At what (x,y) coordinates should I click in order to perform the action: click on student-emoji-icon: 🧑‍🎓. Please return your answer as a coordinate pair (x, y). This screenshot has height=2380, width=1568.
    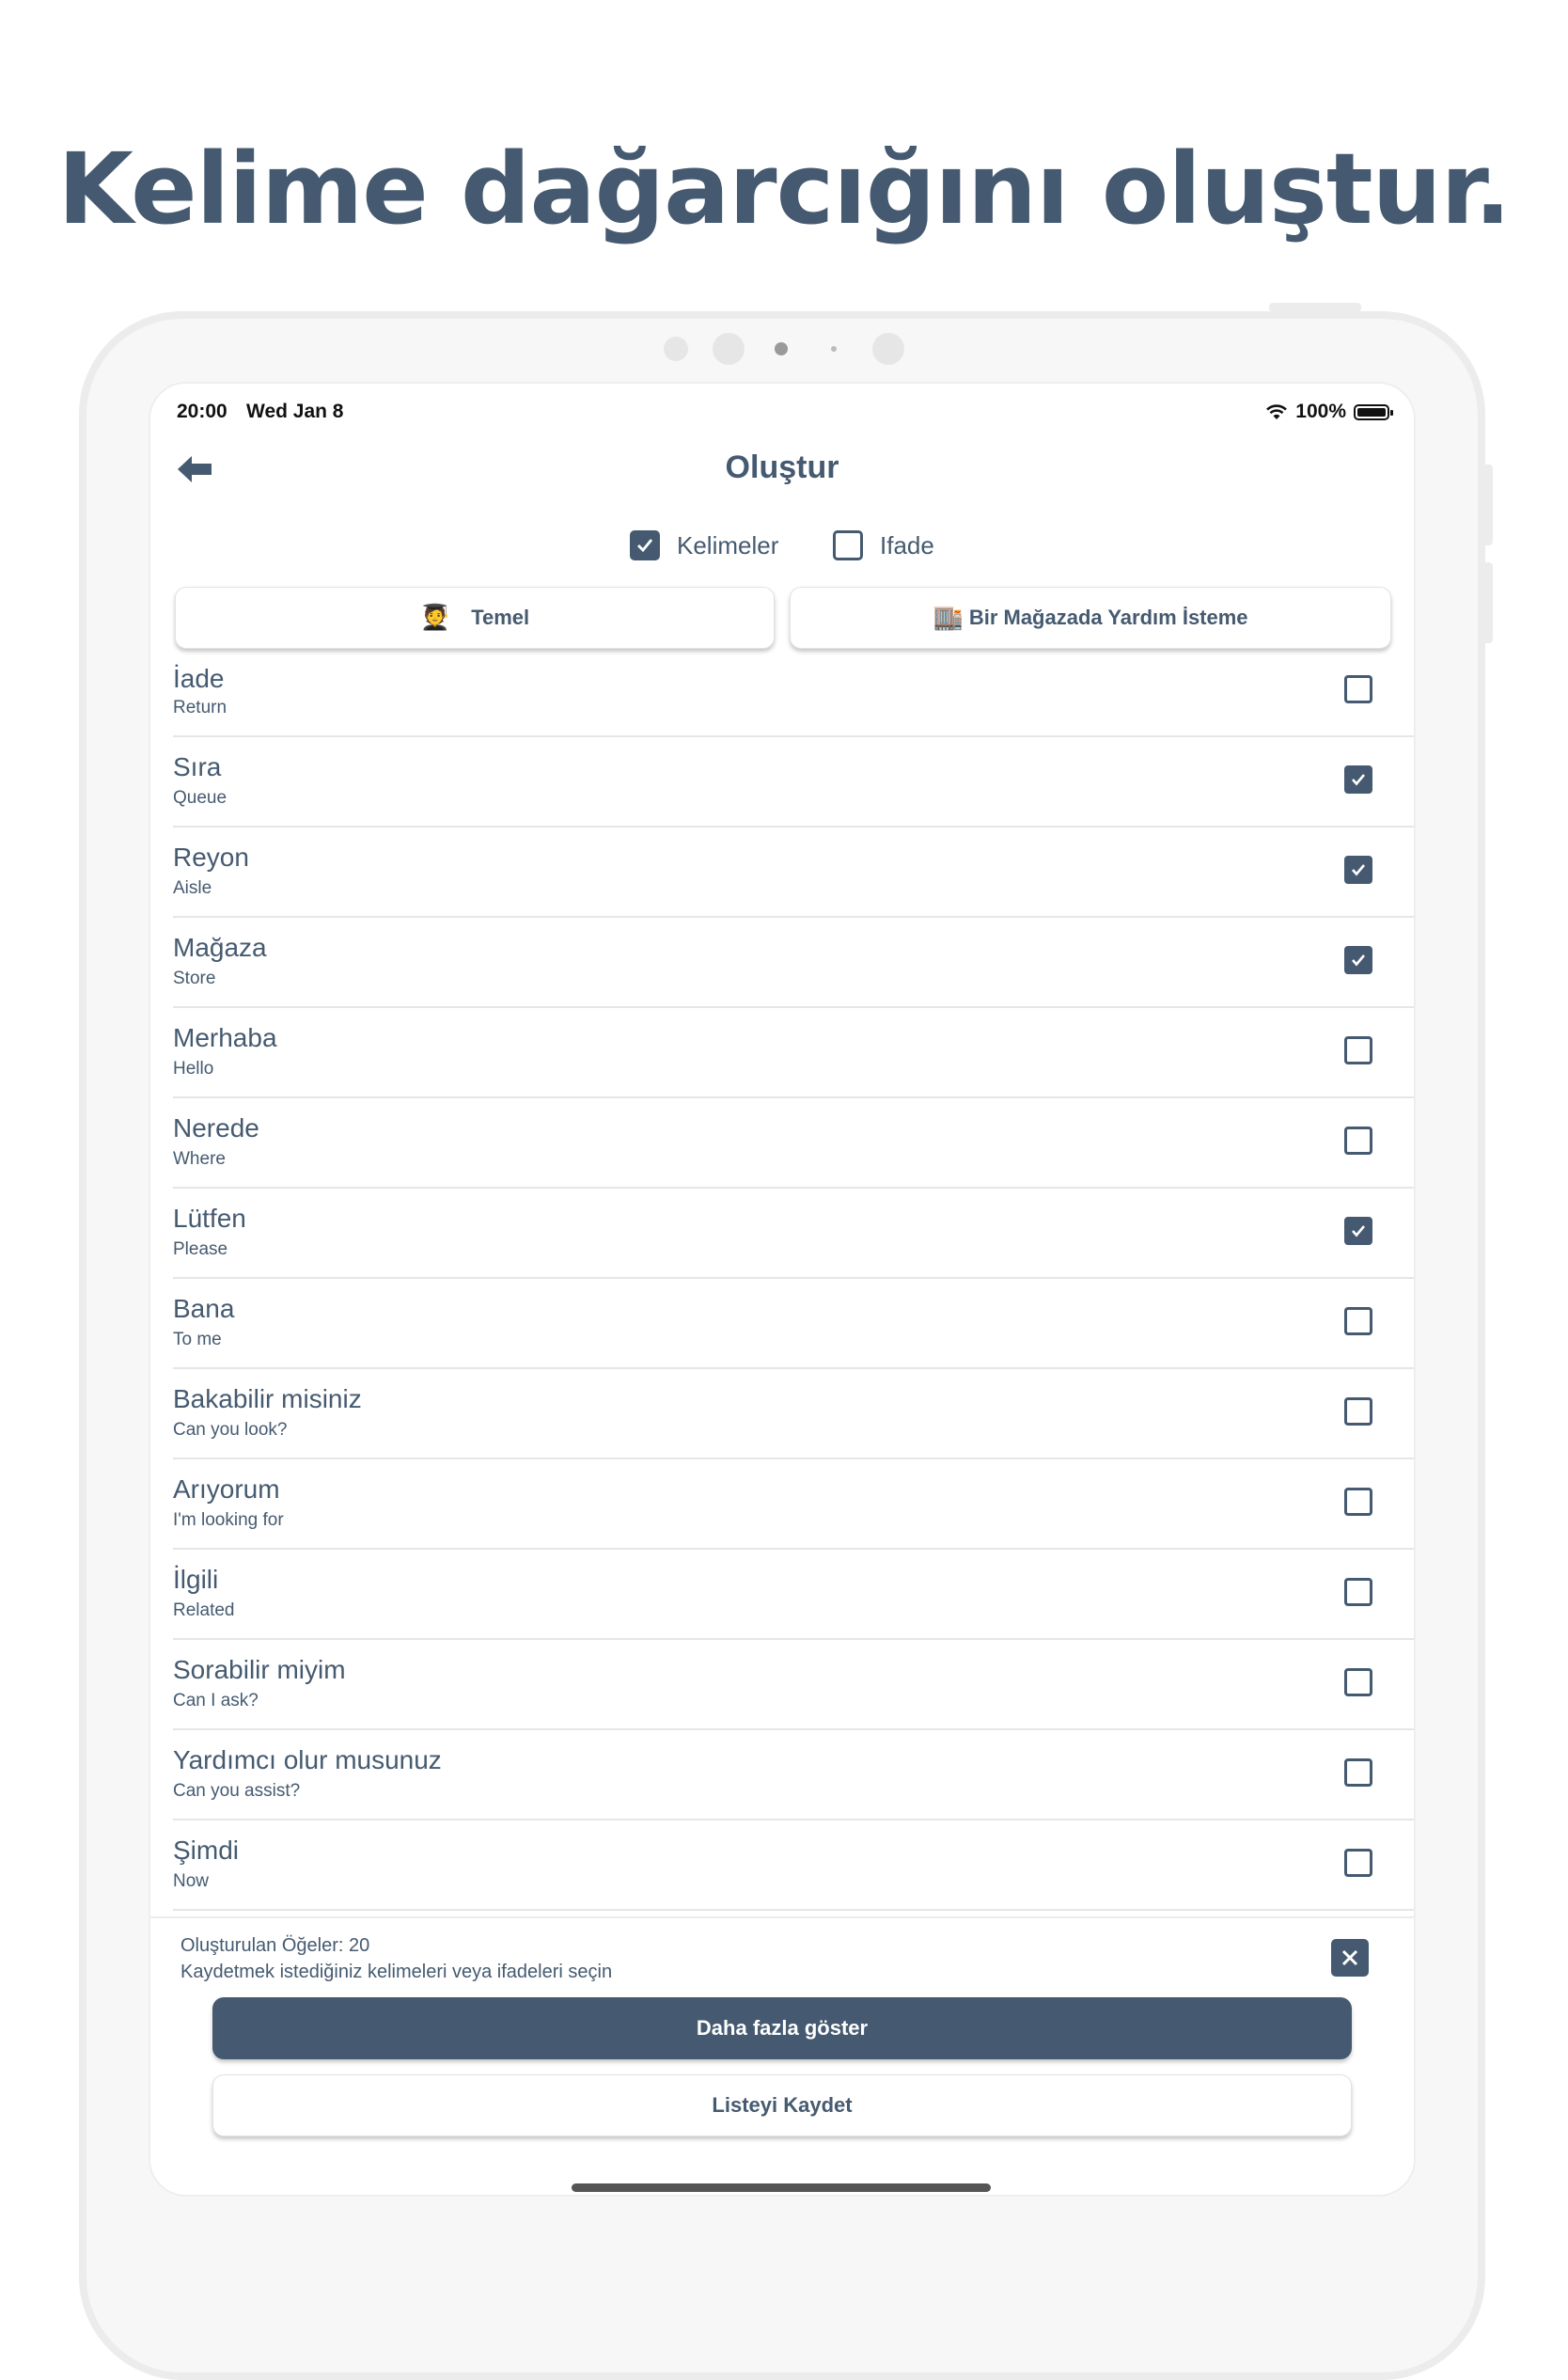
    Looking at the image, I should click on (435, 618).